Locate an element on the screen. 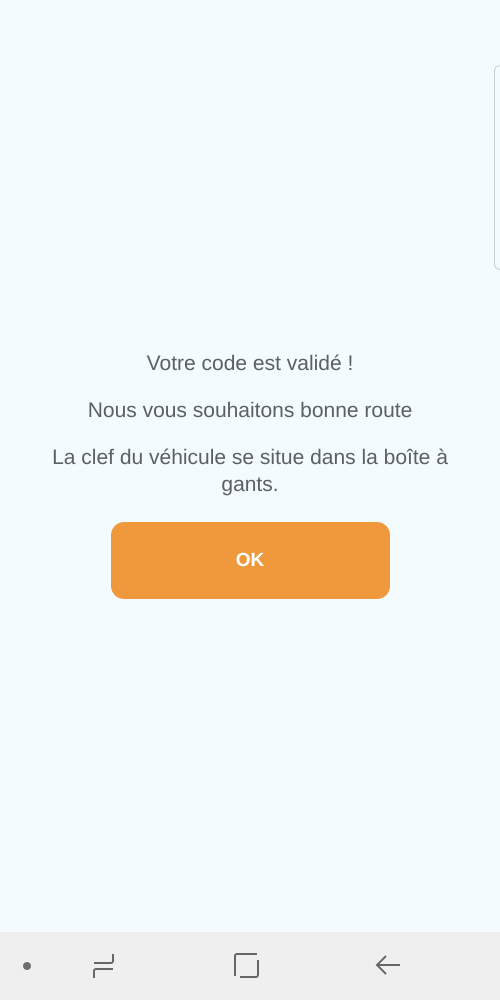  message-text: La clef du véhicule se situe dans la boîte à gants. is located at coordinates (250, 471).